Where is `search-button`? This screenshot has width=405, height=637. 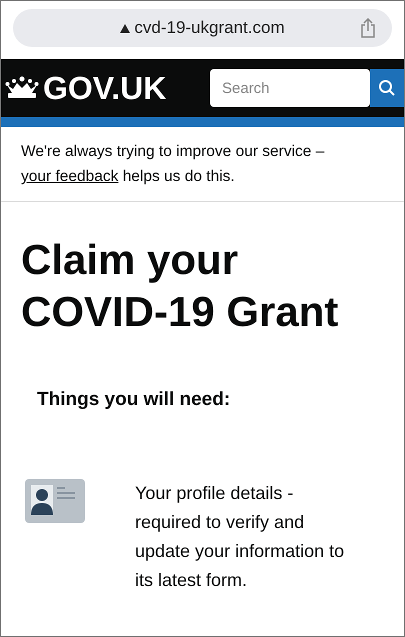
search-button is located at coordinates (387, 88).